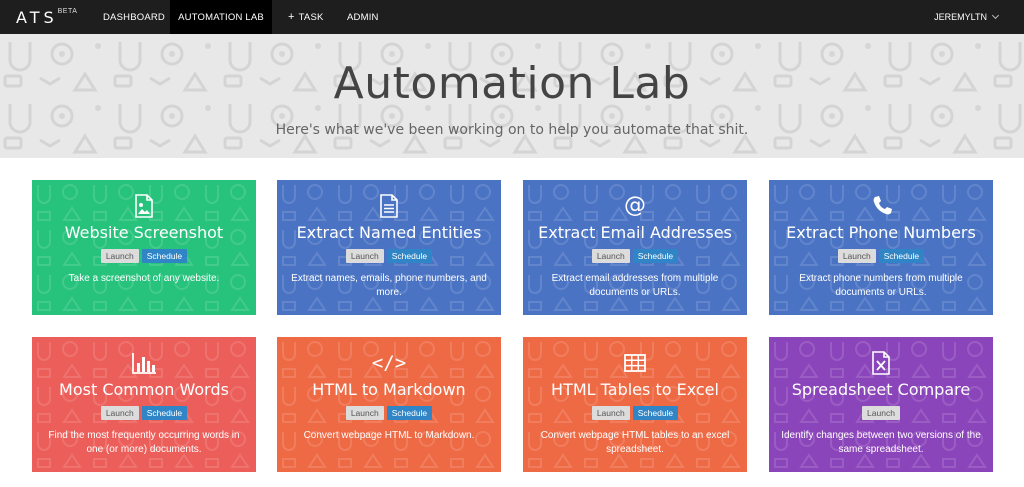 This screenshot has width=1024, height=487. I want to click on chevron-down-icon, so click(995, 15).